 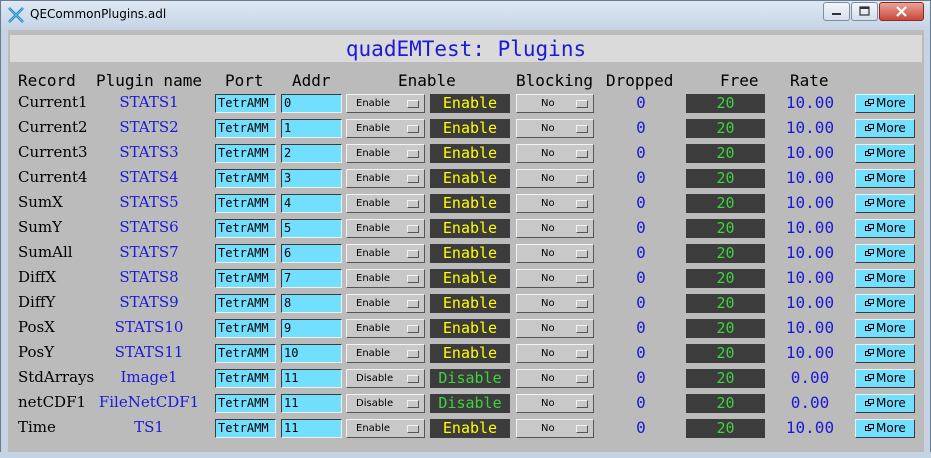 I want to click on addr-input: 10, so click(x=311, y=353).